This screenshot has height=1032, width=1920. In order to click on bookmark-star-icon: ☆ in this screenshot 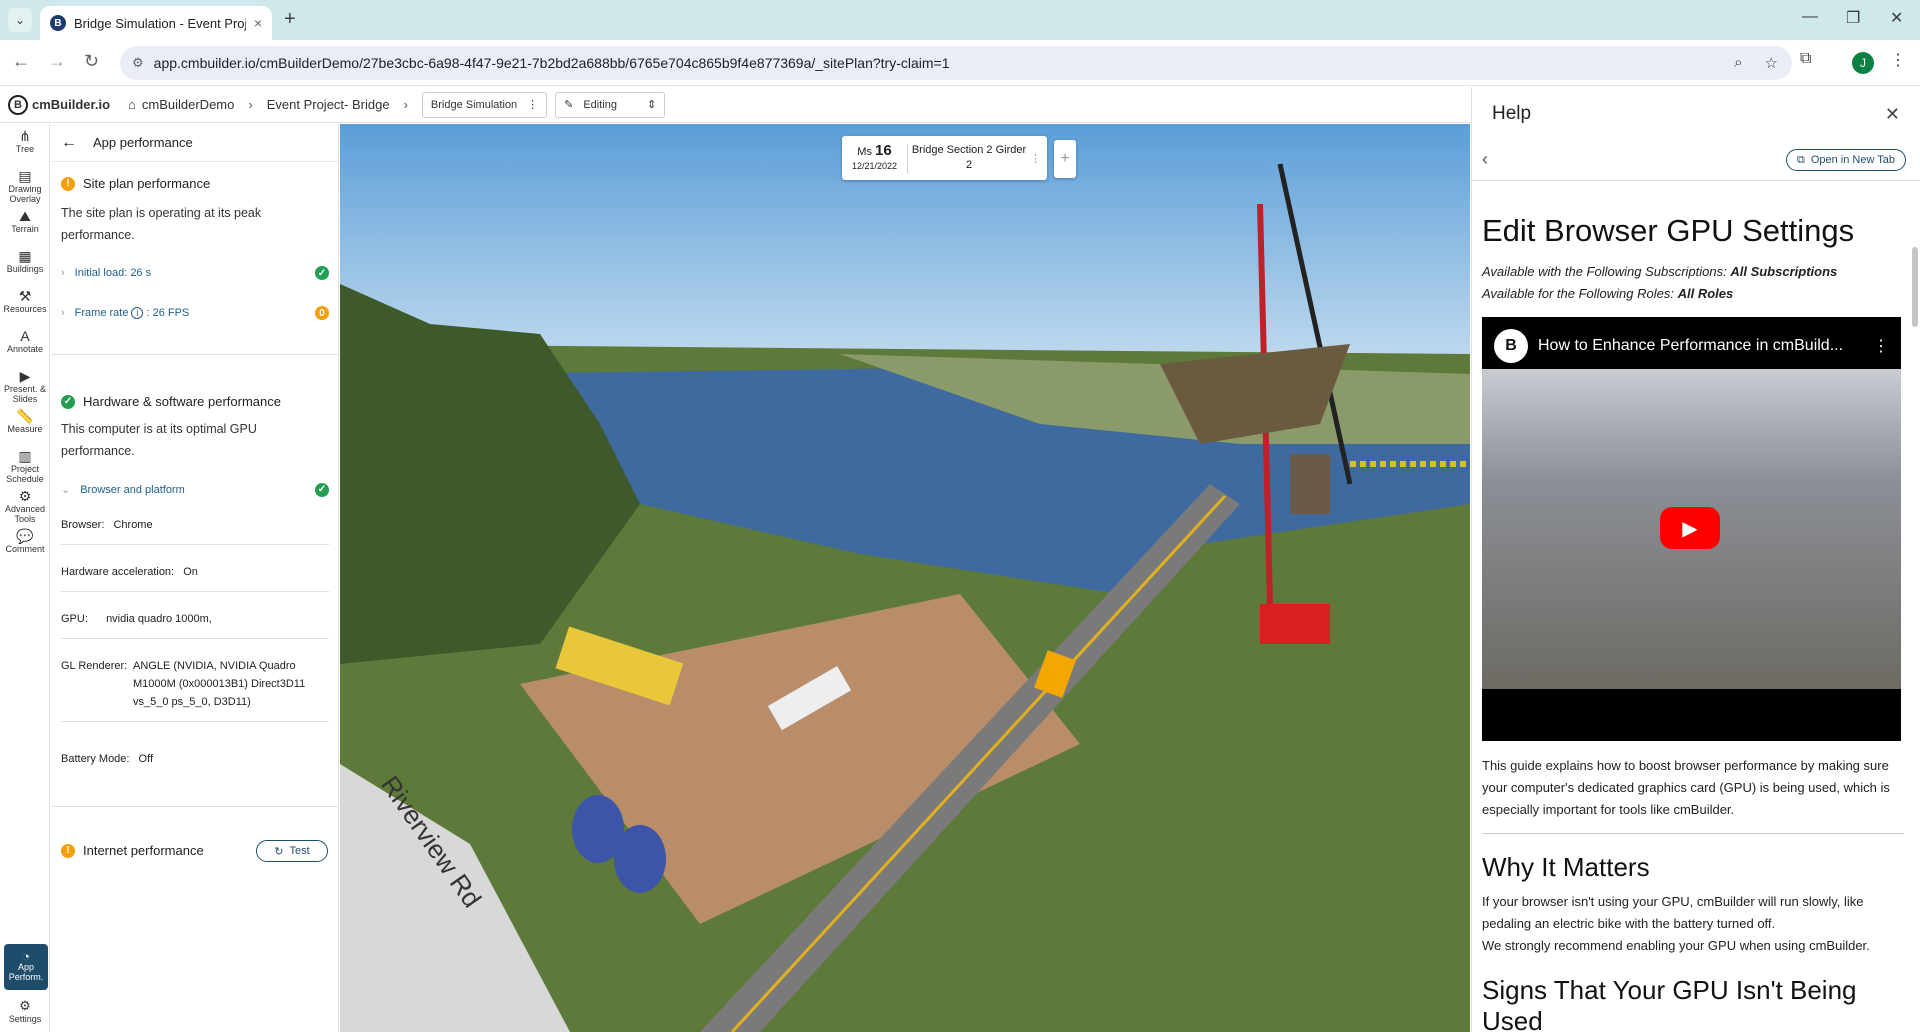, I will do `click(1771, 63)`.